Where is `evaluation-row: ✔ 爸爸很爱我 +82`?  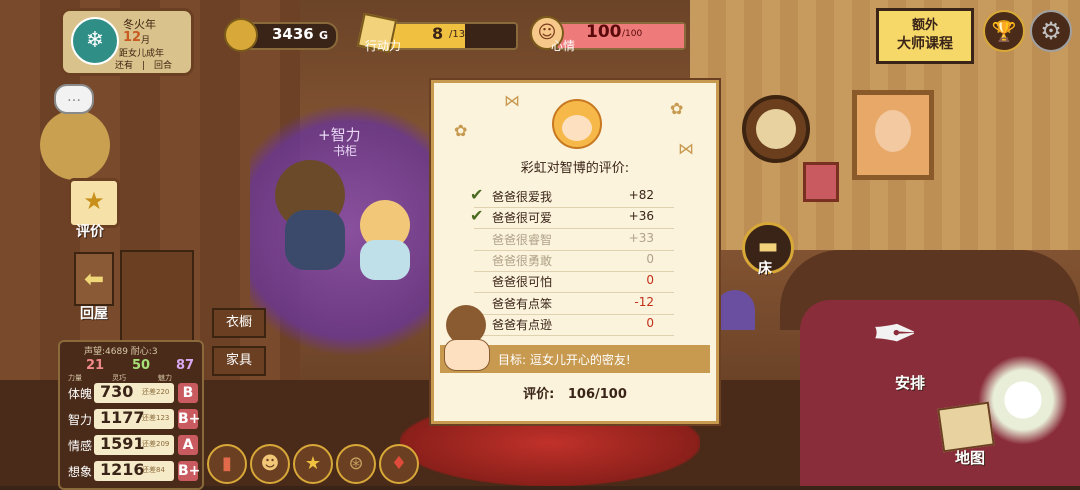 evaluation-row: ✔ 爸爸很爱我 +82 is located at coordinates (572, 196).